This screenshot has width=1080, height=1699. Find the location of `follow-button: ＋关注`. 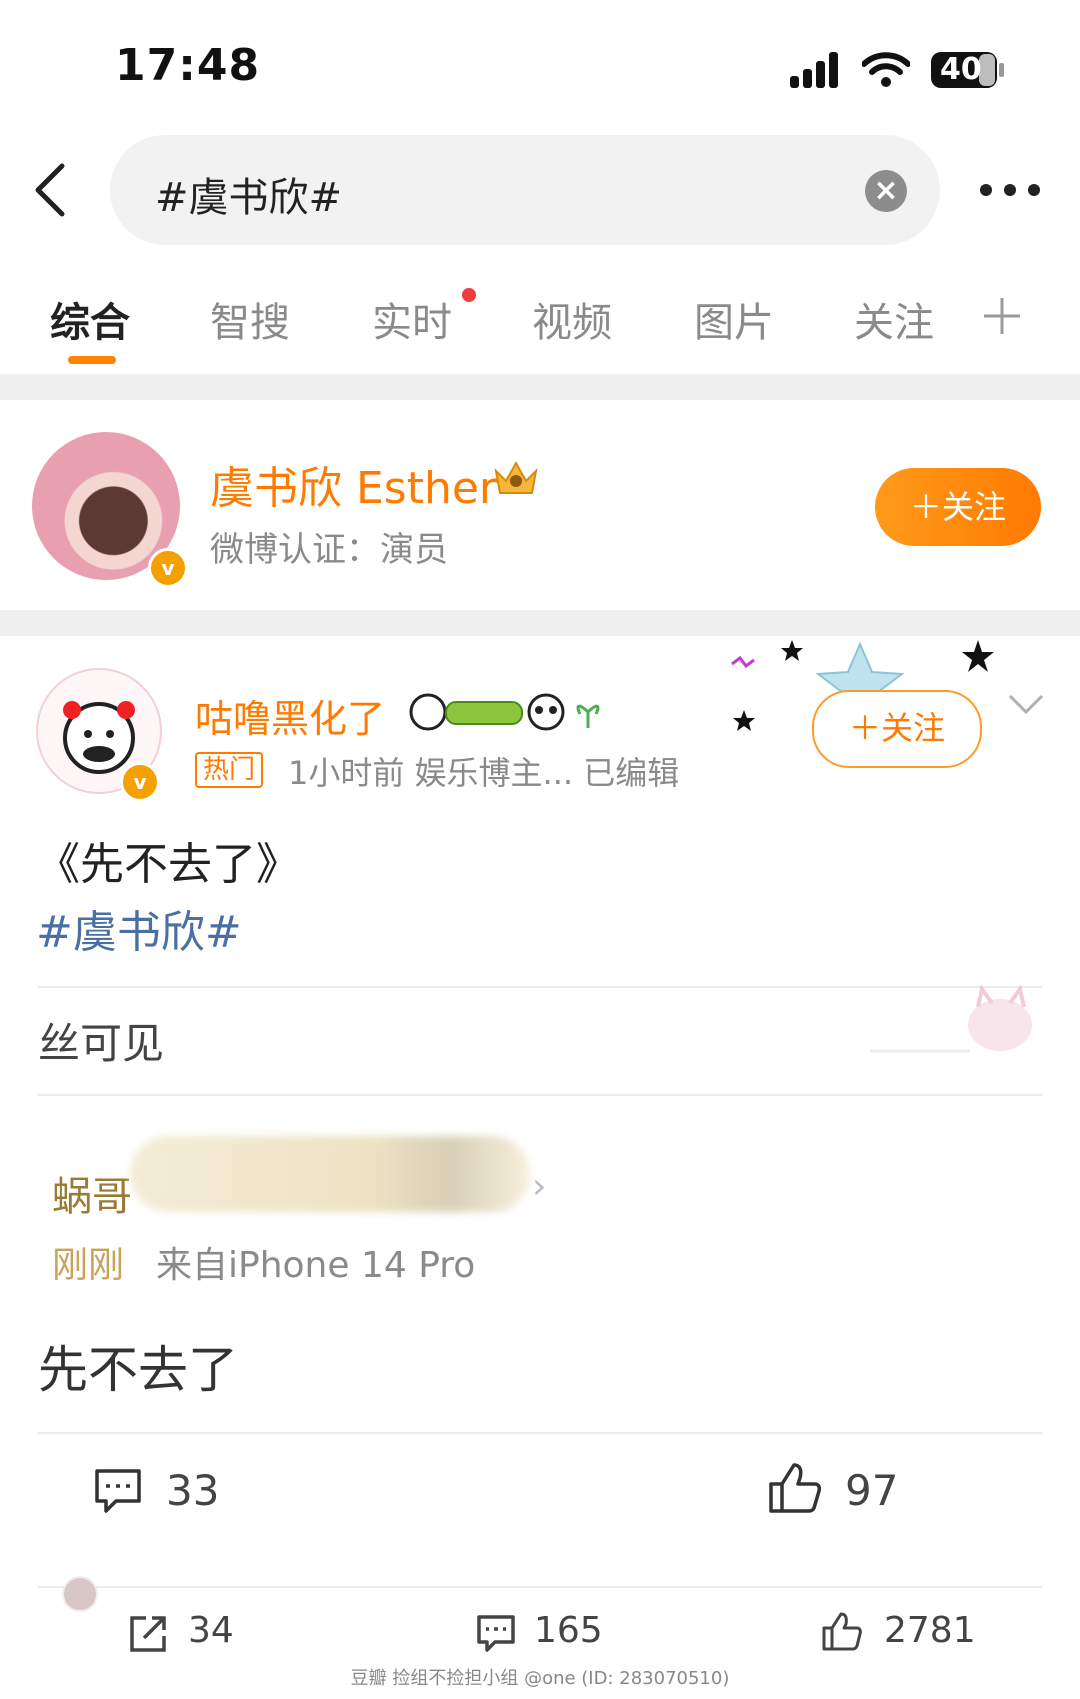

follow-button: ＋关注 is located at coordinates (958, 507).